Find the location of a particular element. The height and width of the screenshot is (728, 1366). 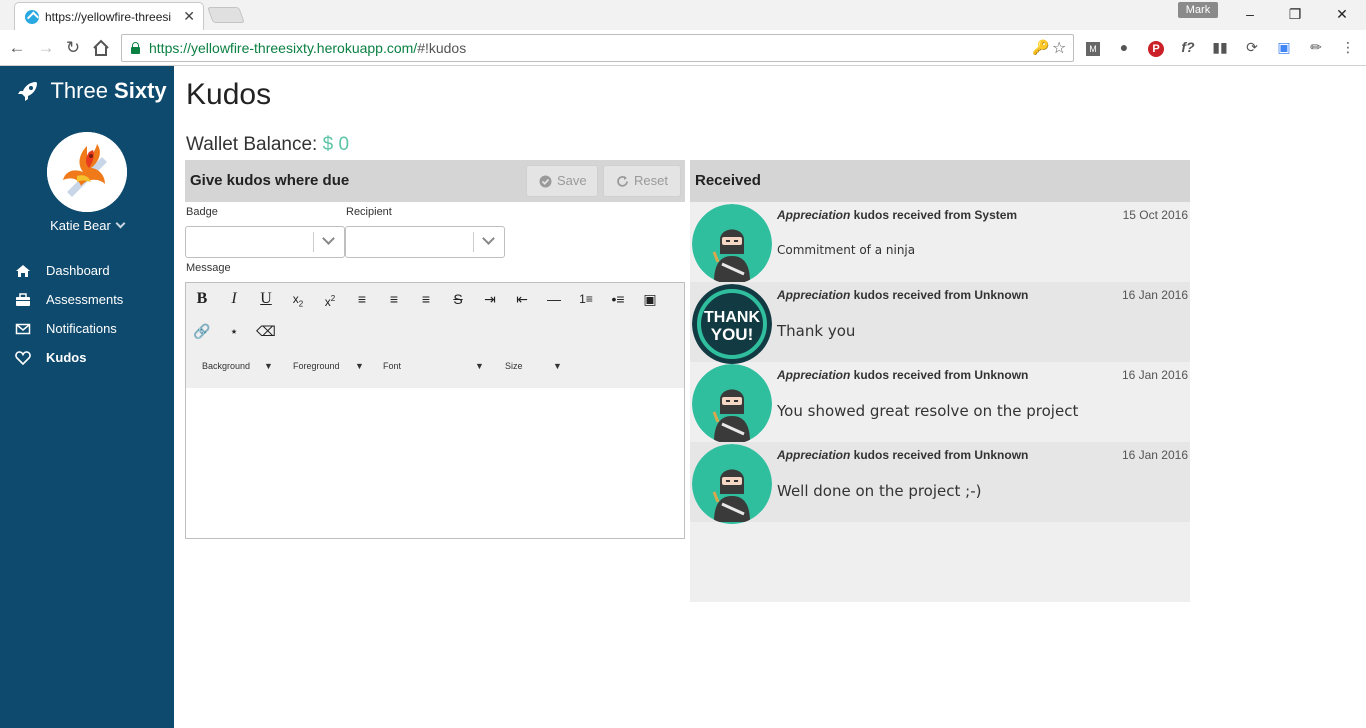

horizontal-rule-icon: — is located at coordinates (554, 299).